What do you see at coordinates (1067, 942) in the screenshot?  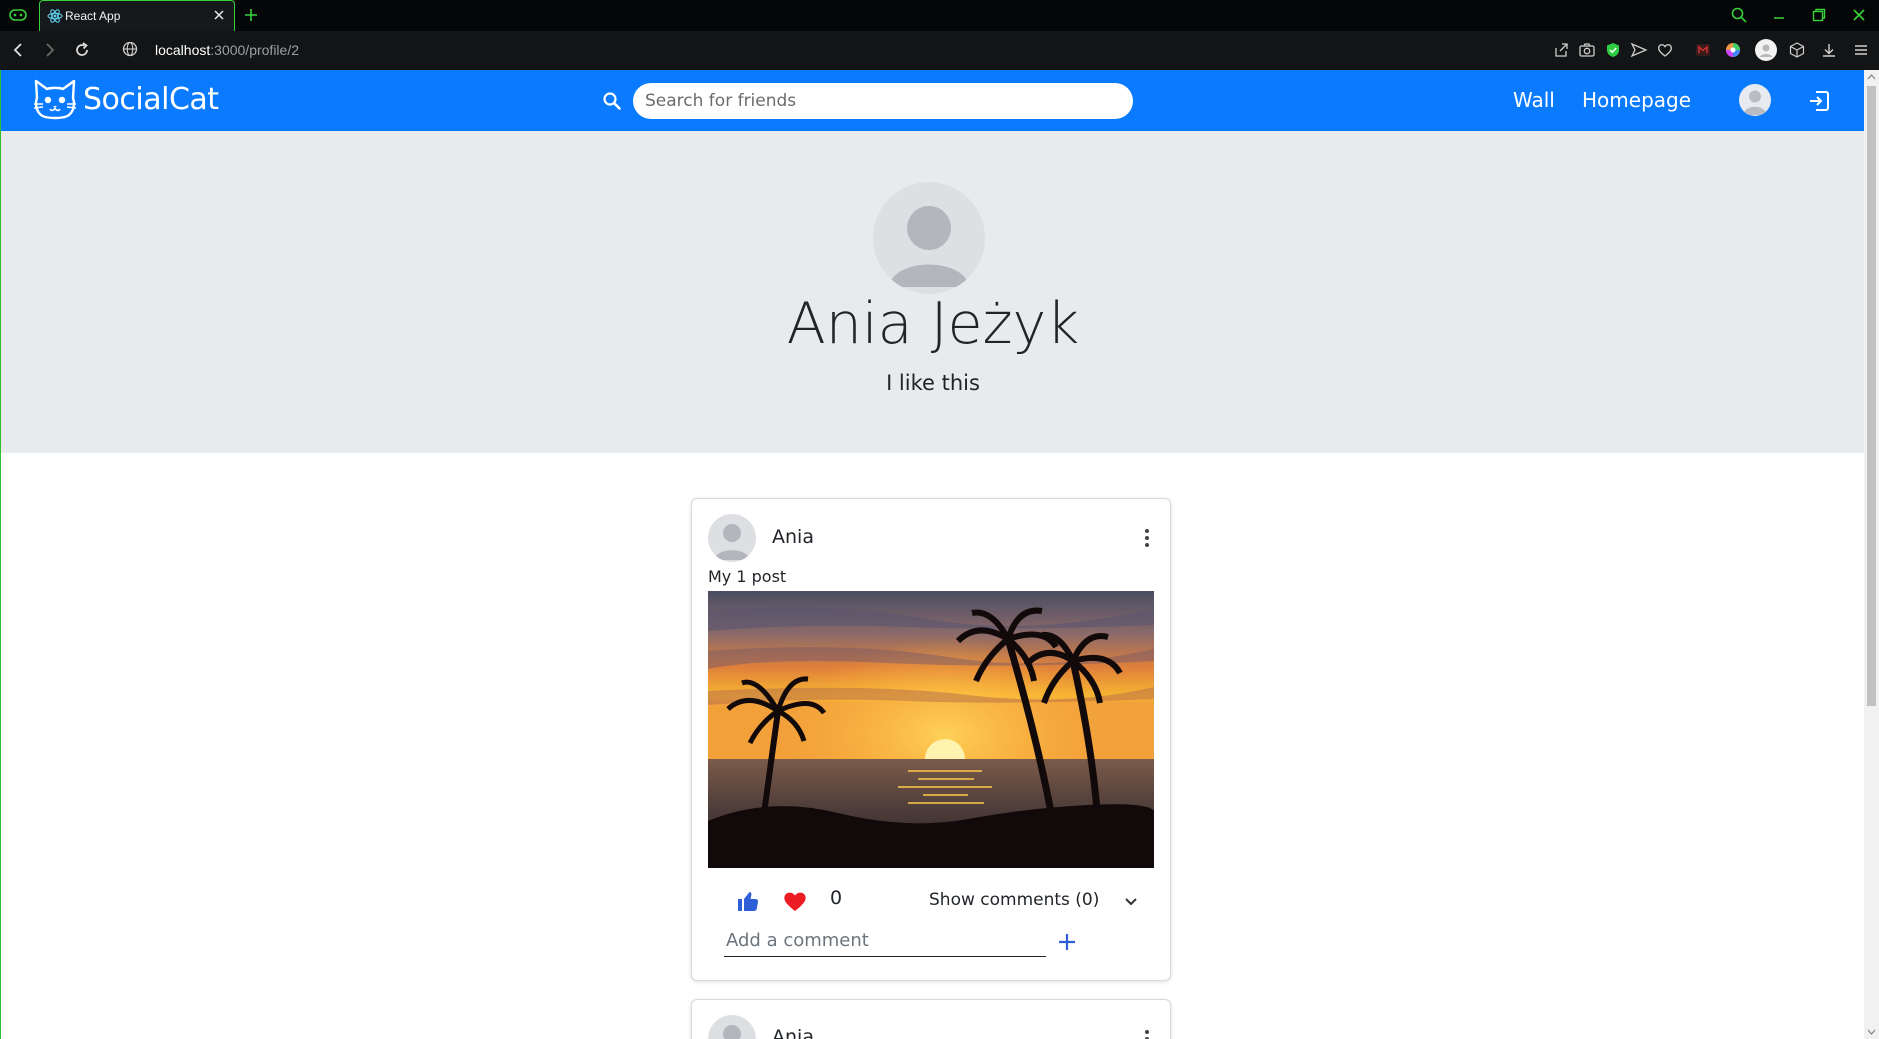 I see `add-comment-plus-icon` at bounding box center [1067, 942].